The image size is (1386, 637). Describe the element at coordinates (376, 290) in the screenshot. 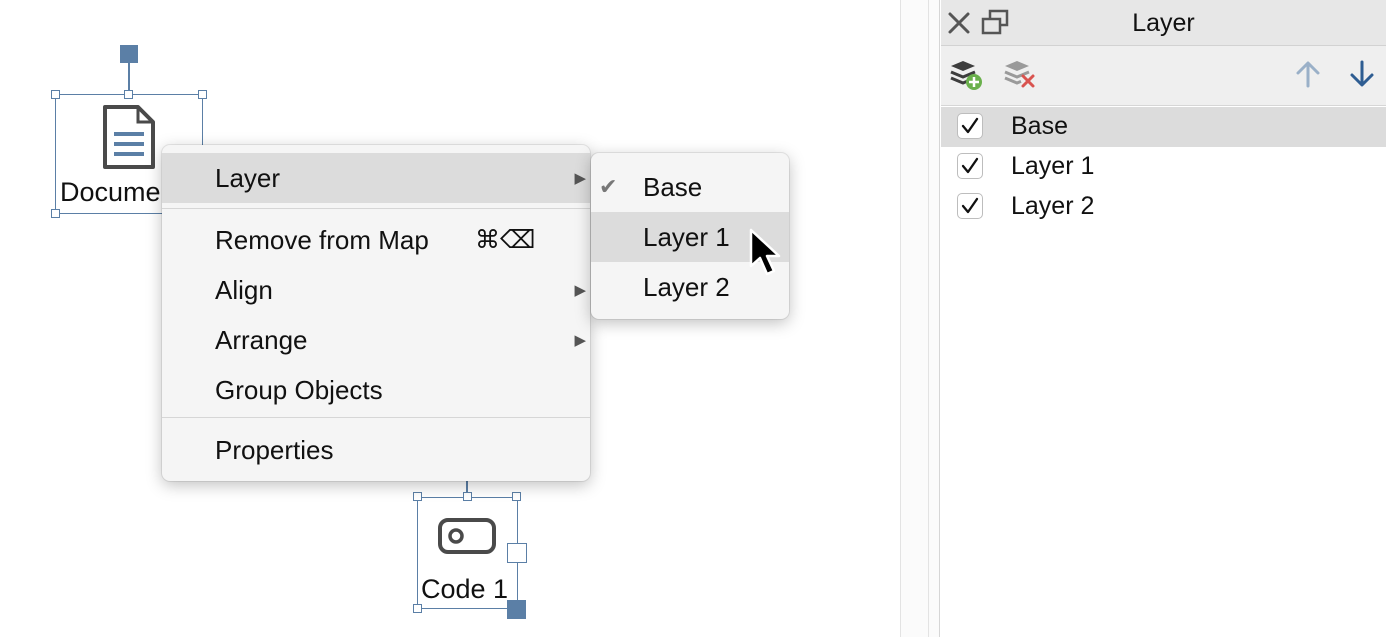

I see `menu-item-align: Align ▶` at that location.